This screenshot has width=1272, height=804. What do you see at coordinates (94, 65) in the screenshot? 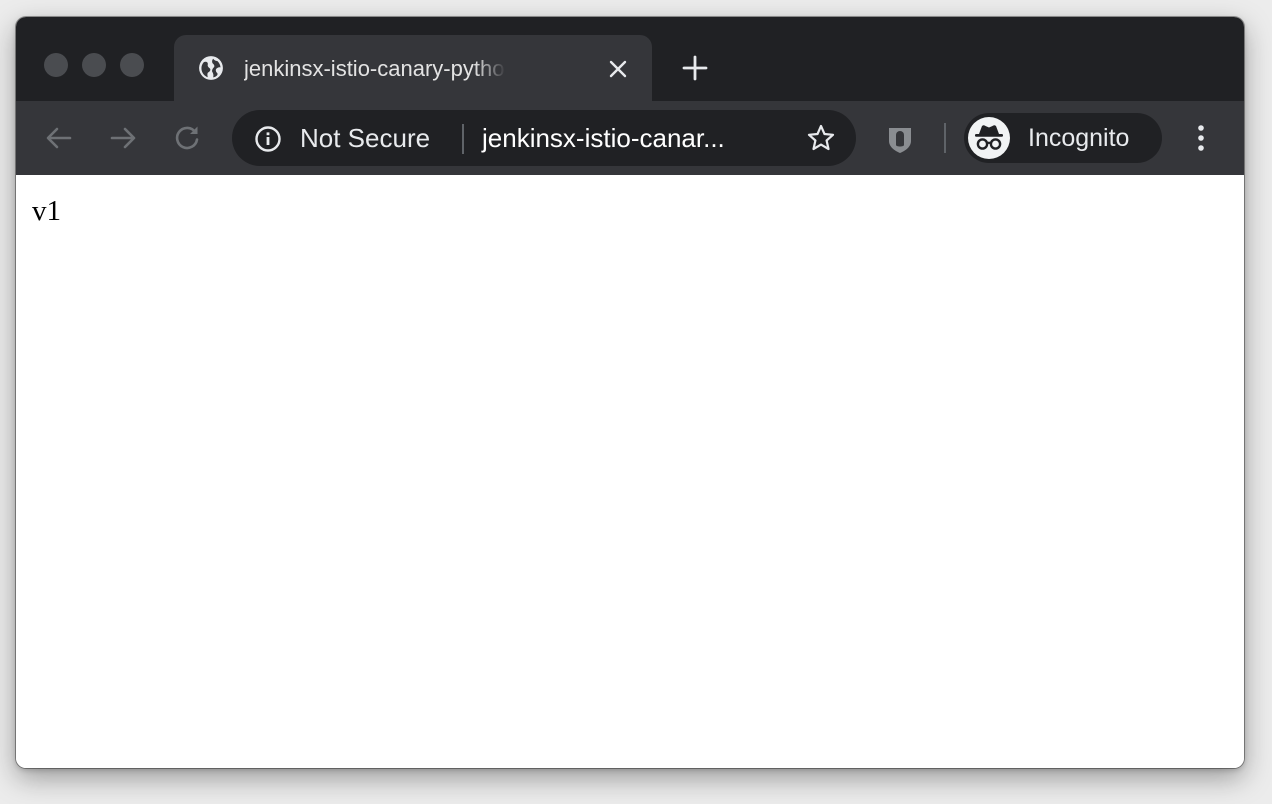
I see `minimize-window-button` at bounding box center [94, 65].